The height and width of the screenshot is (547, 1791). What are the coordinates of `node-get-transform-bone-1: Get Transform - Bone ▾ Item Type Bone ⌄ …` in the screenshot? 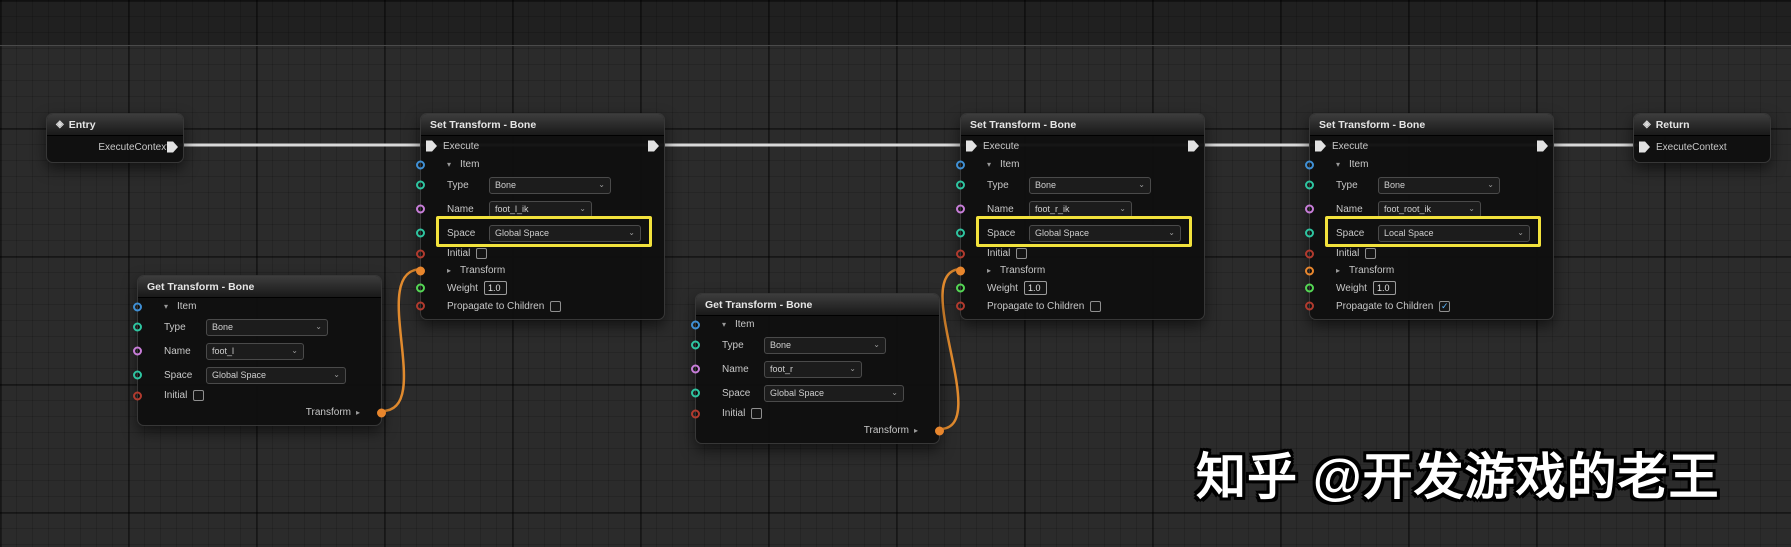 It's located at (259, 350).